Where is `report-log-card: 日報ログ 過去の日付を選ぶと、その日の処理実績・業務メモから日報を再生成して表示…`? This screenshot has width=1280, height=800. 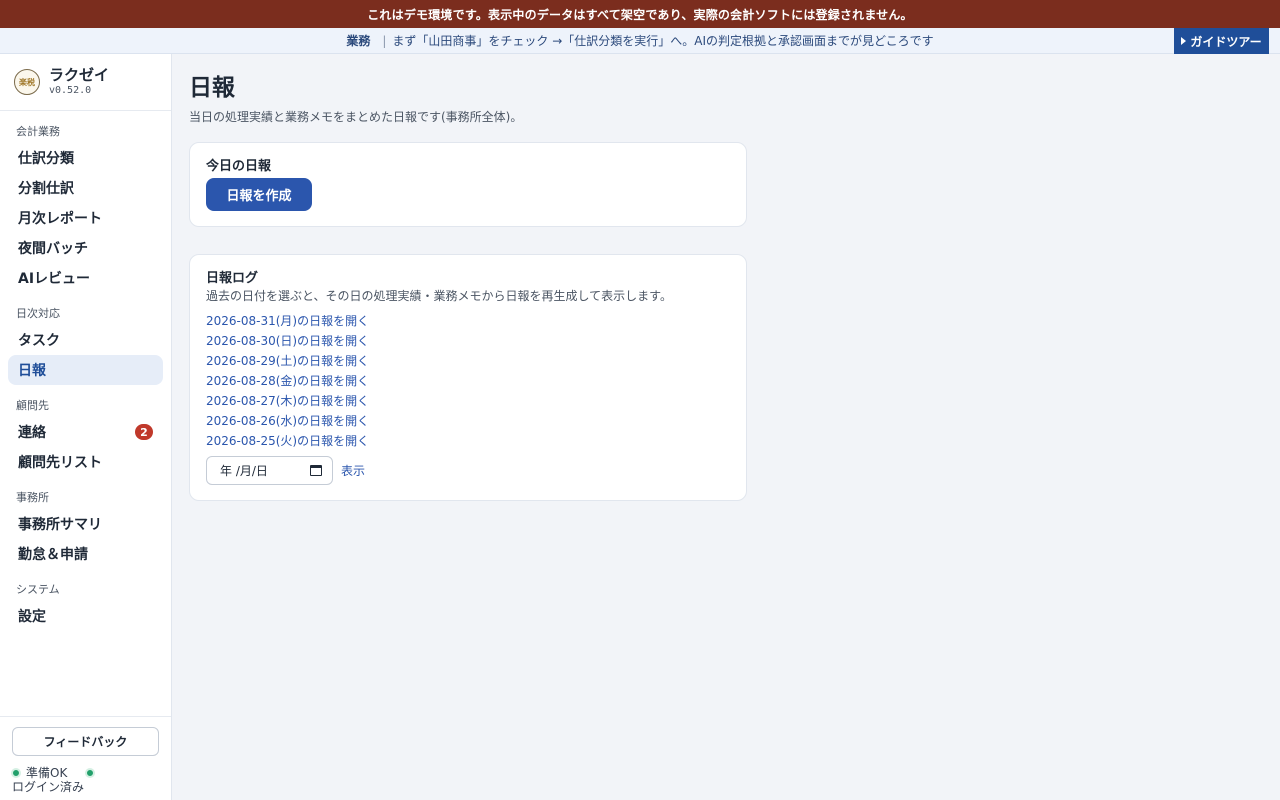 report-log-card: 日報ログ 過去の日付を選ぶと、その日の処理実績・業務メモから日報を再生成して表示… is located at coordinates (468, 377).